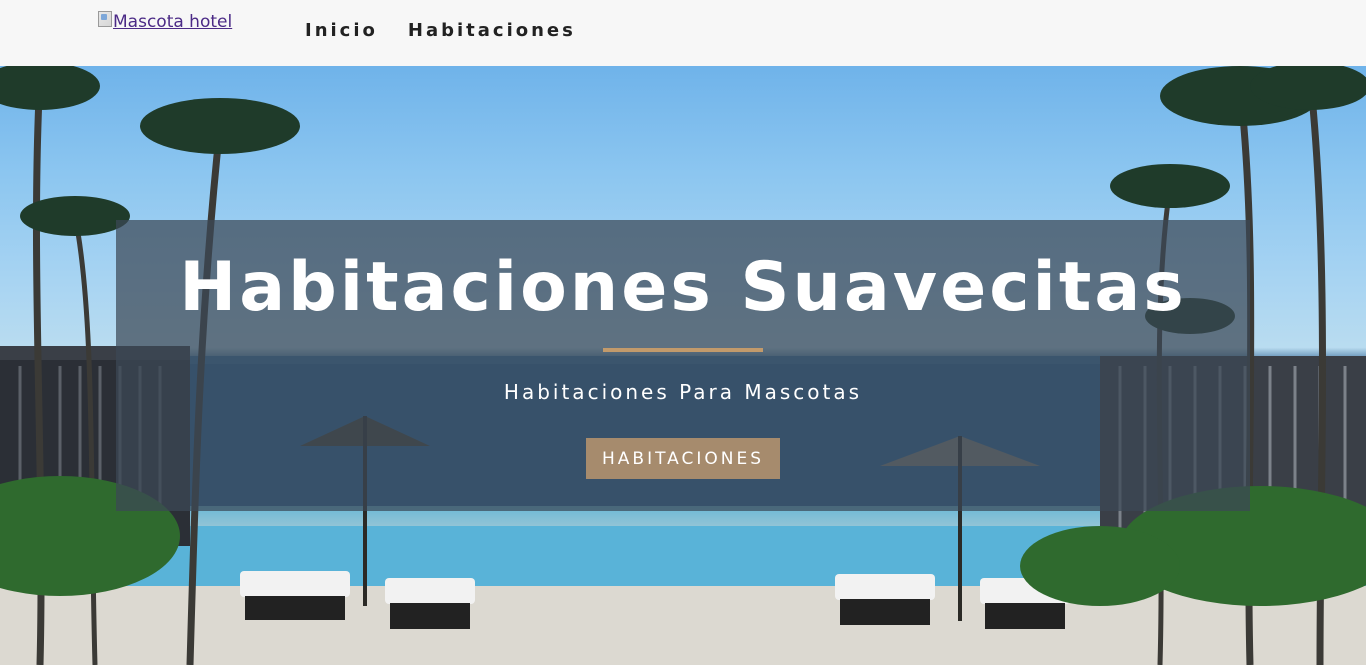  Describe the element at coordinates (683, 392) in the screenshot. I see `hero-subtitle: Habitaciones Para Mascotas` at that location.